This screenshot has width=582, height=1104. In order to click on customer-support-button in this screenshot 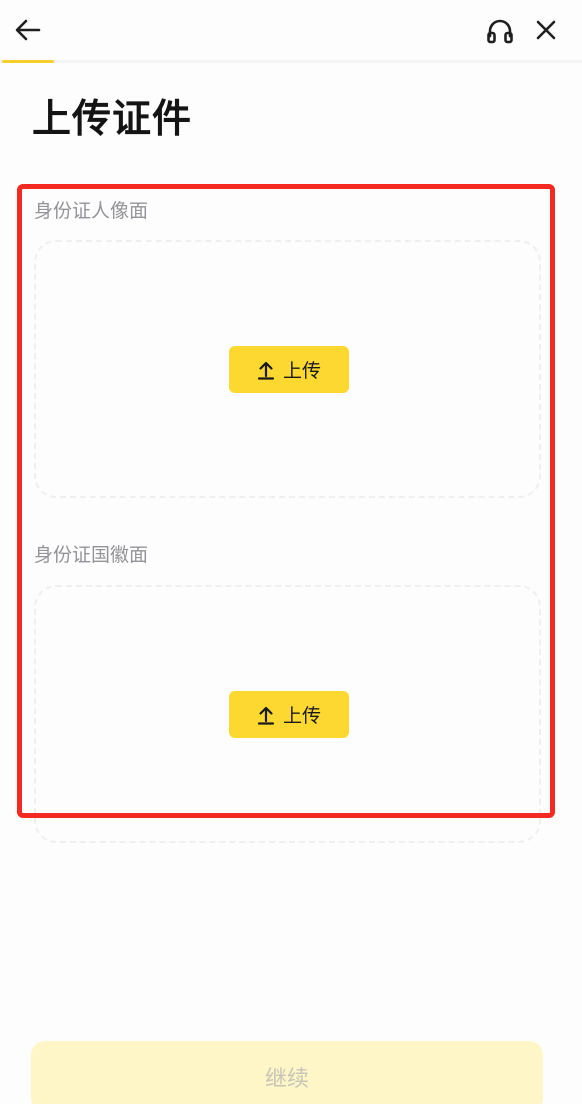, I will do `click(500, 31)`.